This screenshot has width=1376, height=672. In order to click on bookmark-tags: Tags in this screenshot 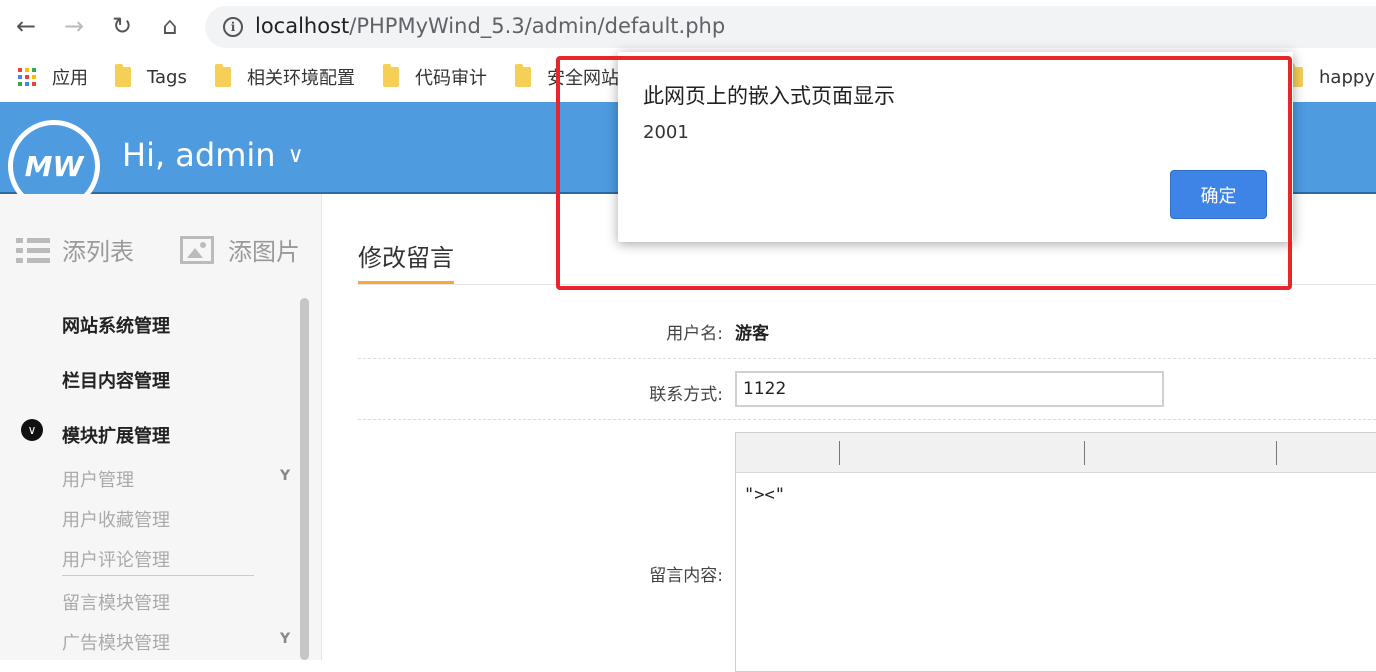, I will do `click(151, 77)`.